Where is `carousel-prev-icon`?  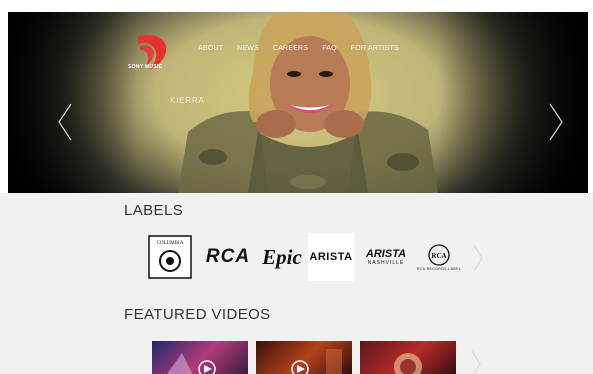 carousel-prev-icon is located at coordinates (65, 122).